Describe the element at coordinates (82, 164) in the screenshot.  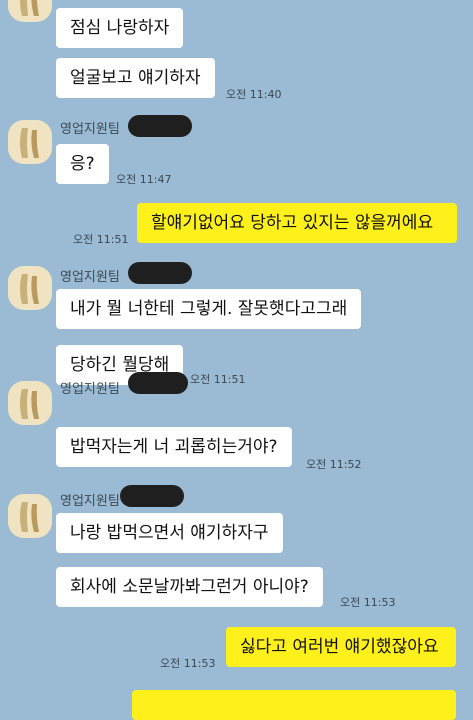
I see `message-bubble: 응?` at that location.